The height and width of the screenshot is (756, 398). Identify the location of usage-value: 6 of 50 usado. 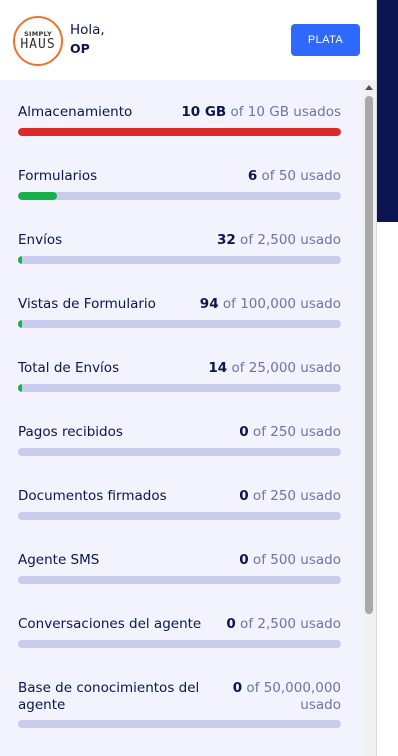
(294, 176).